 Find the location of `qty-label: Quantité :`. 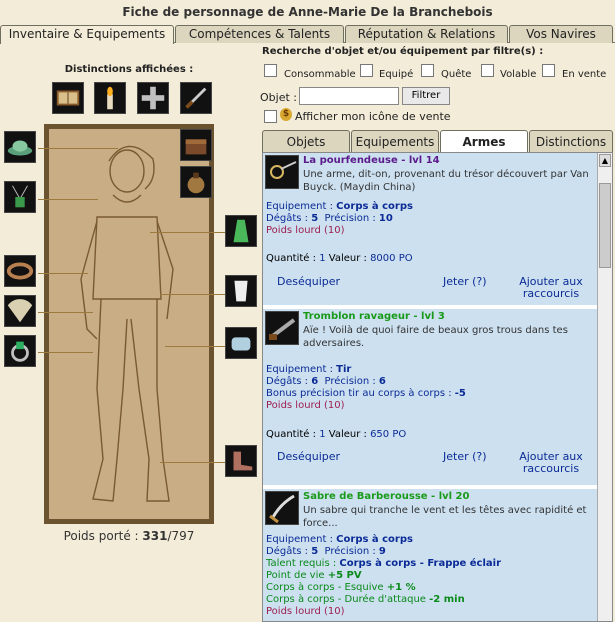

qty-label: Quantité : is located at coordinates (291, 258).